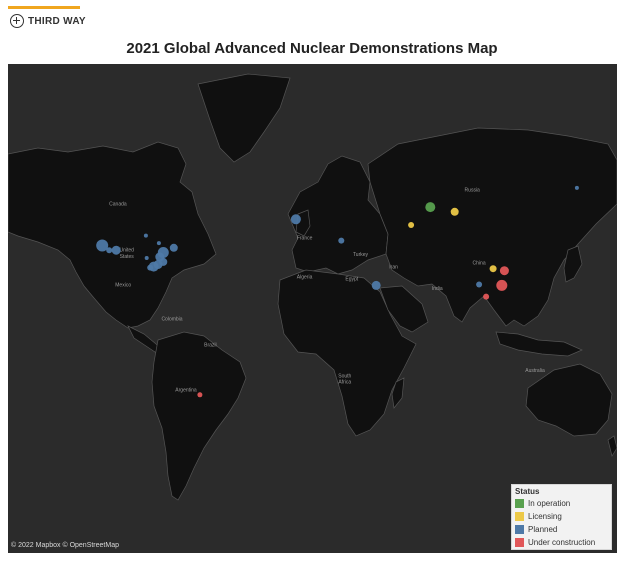  I want to click on logo-text: THIRD WAY, so click(57, 21).